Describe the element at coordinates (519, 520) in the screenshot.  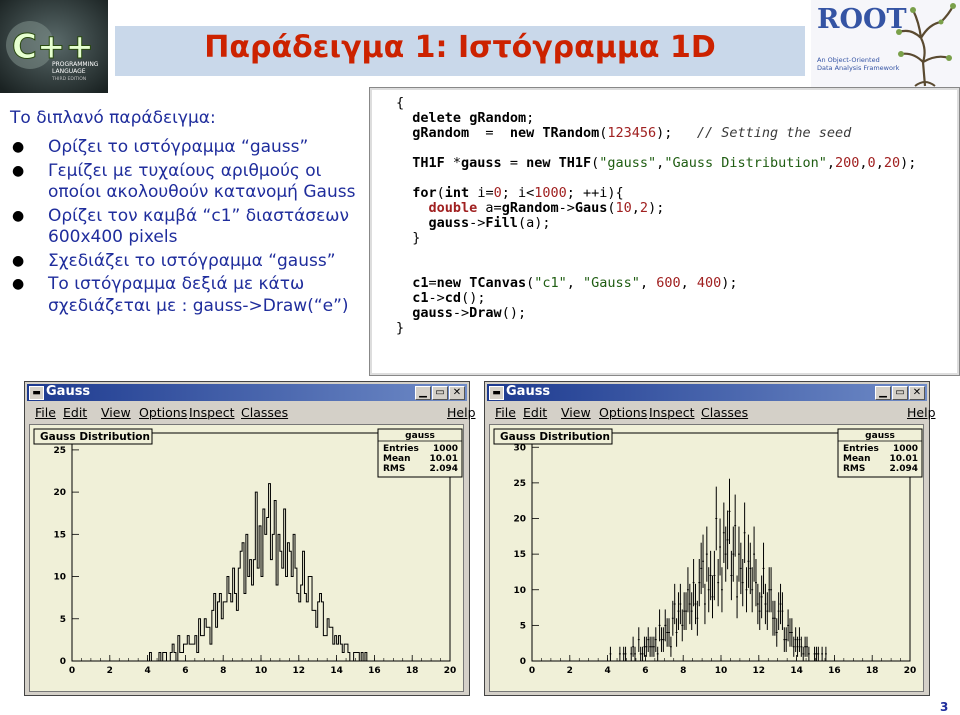
I see `y-tick-label: 20` at that location.